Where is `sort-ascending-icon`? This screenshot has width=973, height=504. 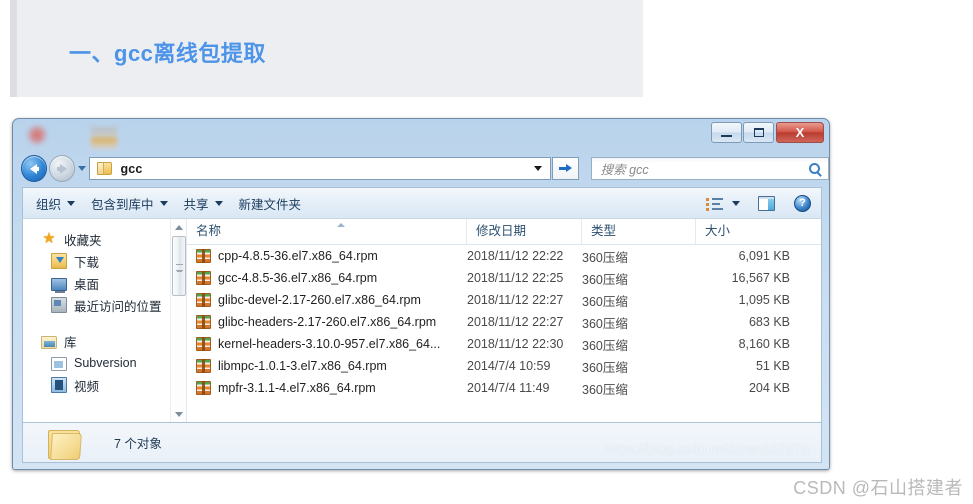
sort-ascending-icon is located at coordinates (341, 225).